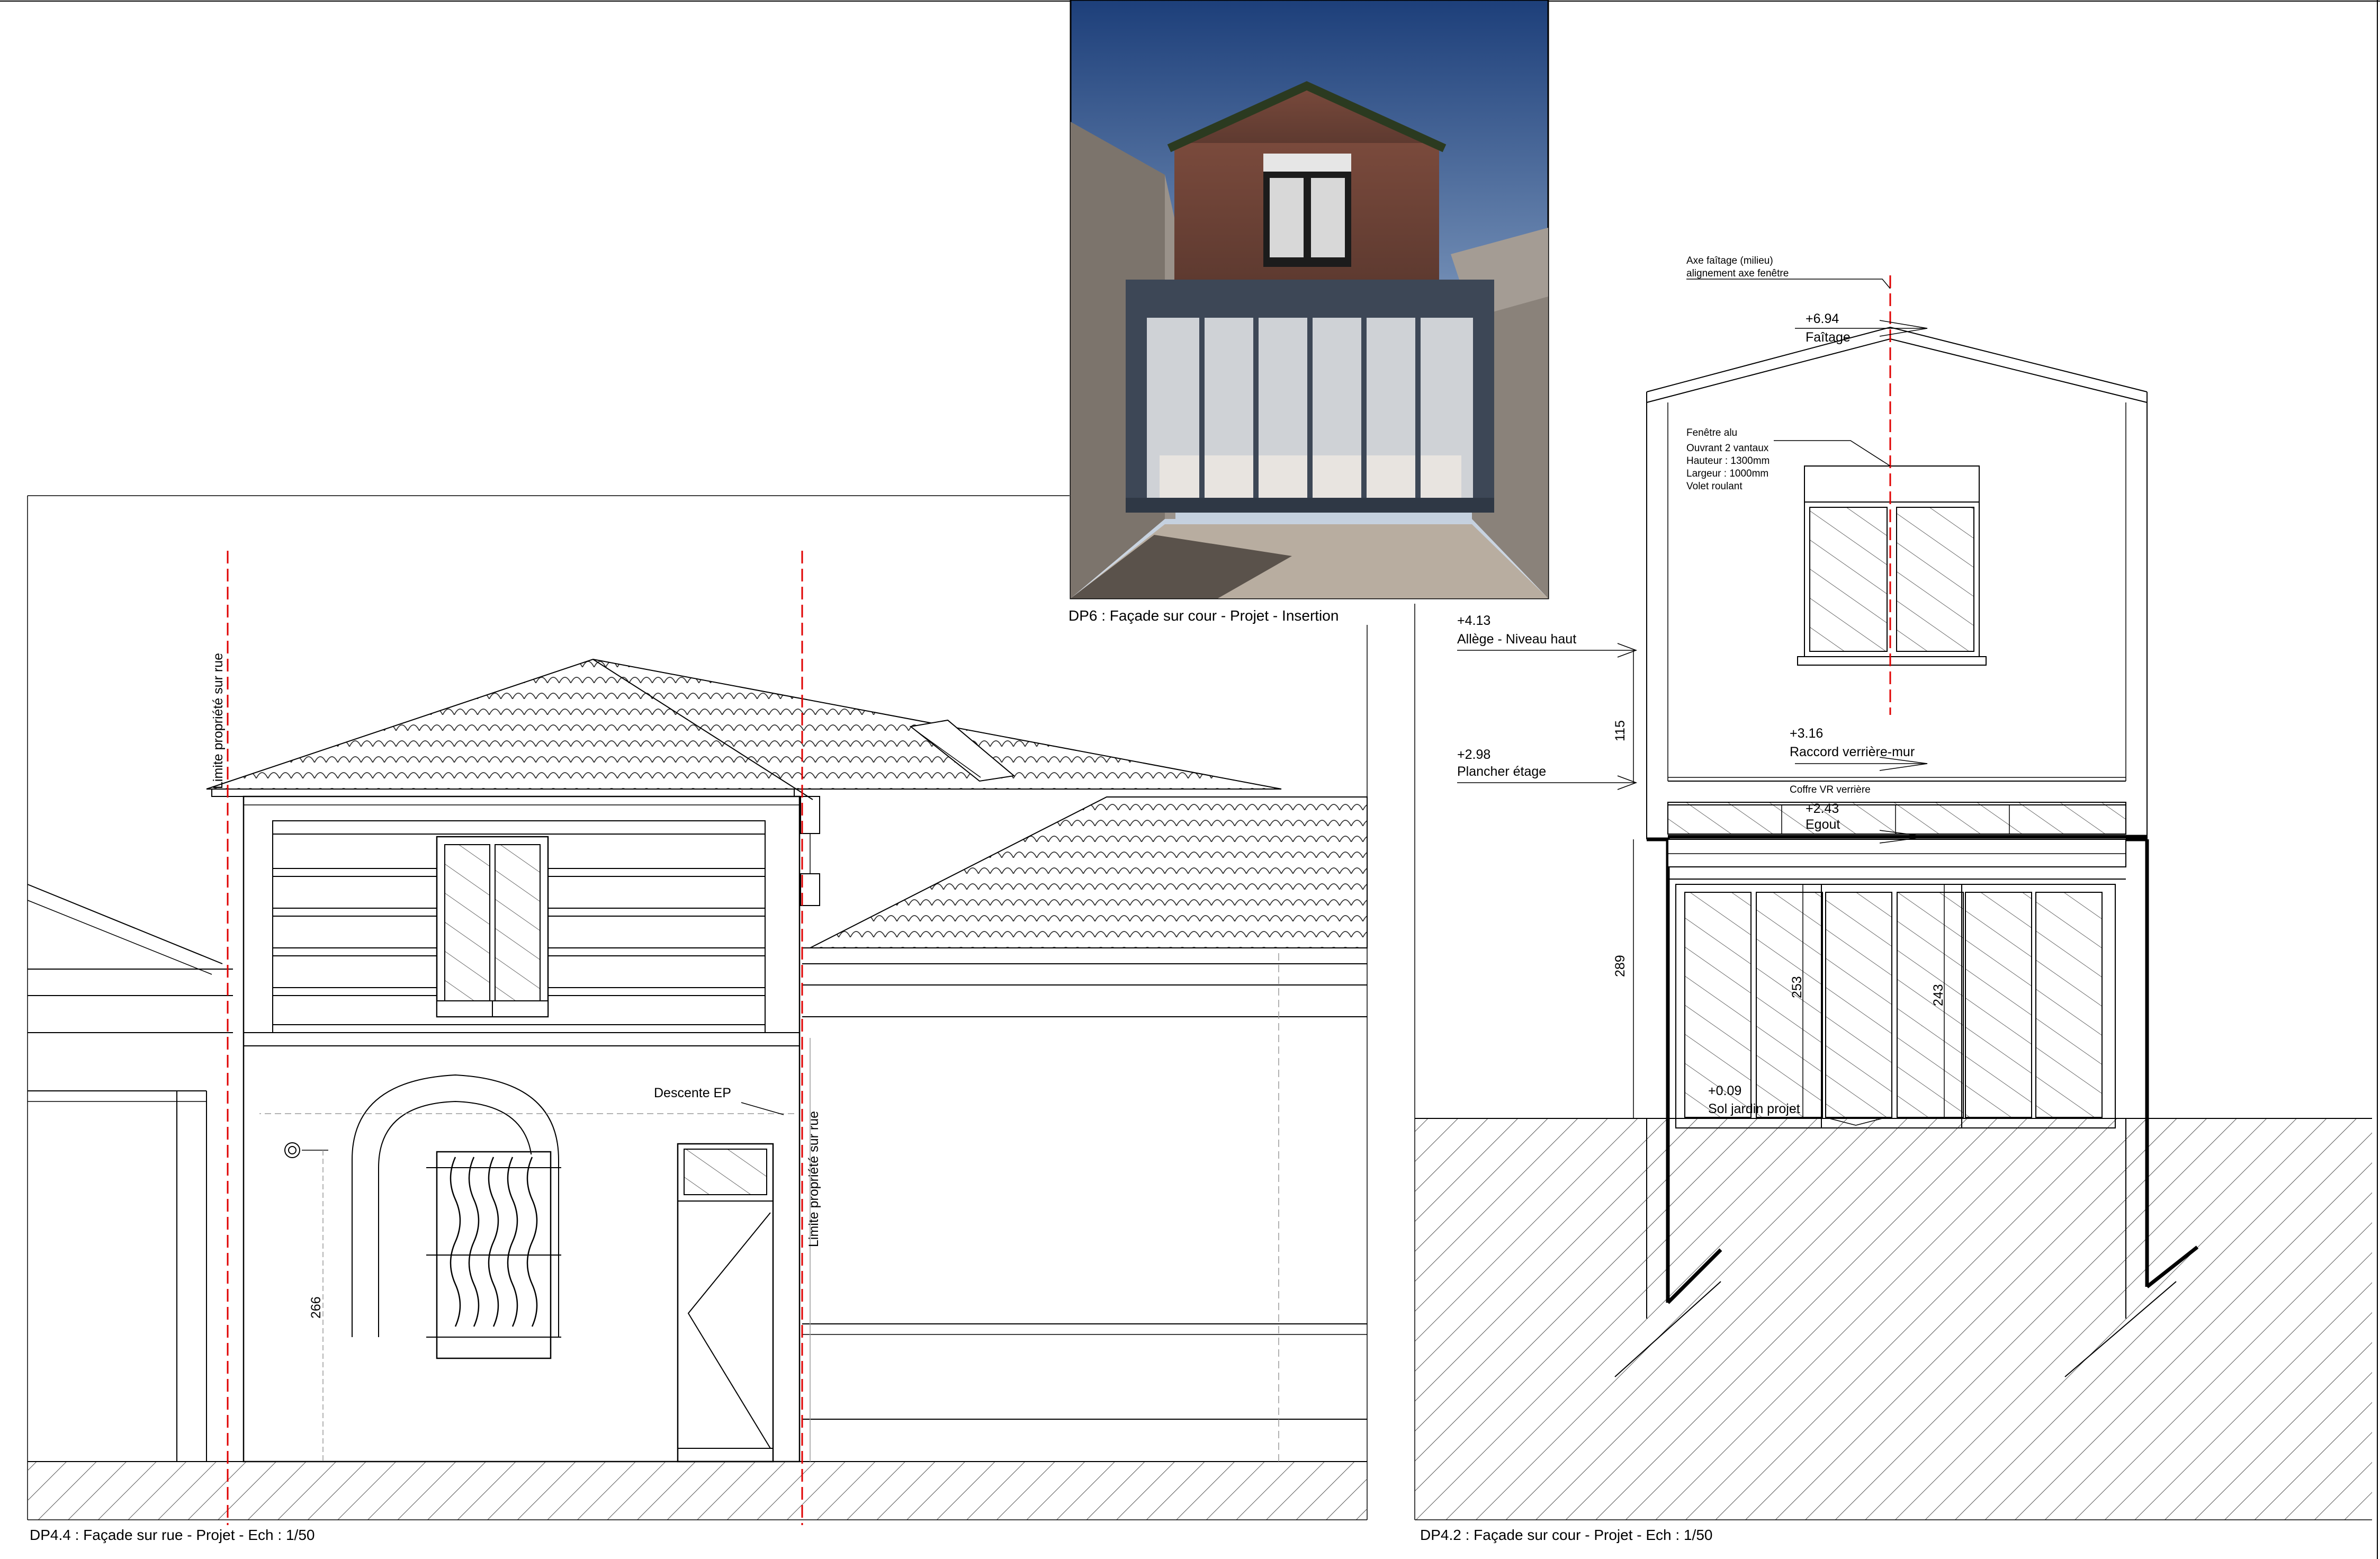 The image size is (2380, 1559). What do you see at coordinates (1728, 448) in the screenshot?
I see `window-note-2: Ouvrant 2 vantaux` at bounding box center [1728, 448].